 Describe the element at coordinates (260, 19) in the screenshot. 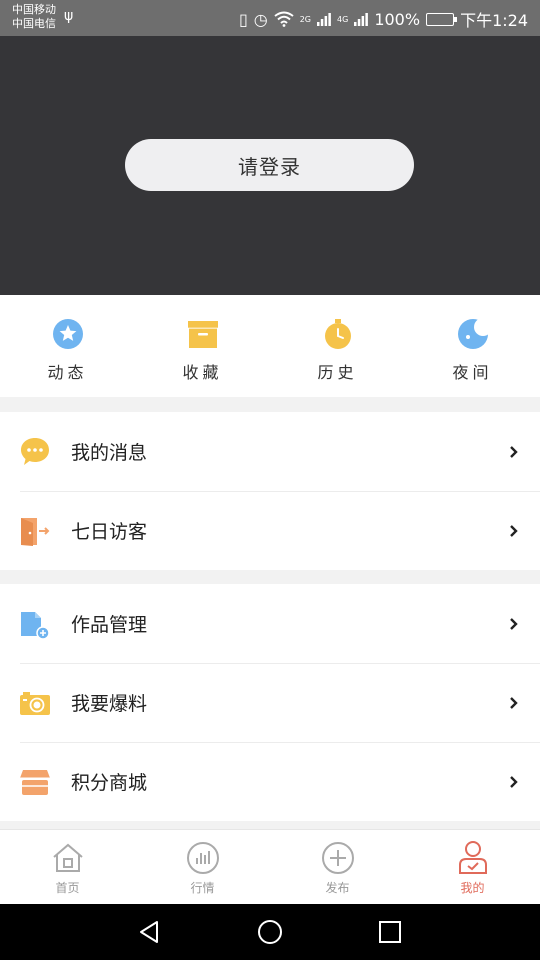

I see `alarm-icon: ◷` at that location.